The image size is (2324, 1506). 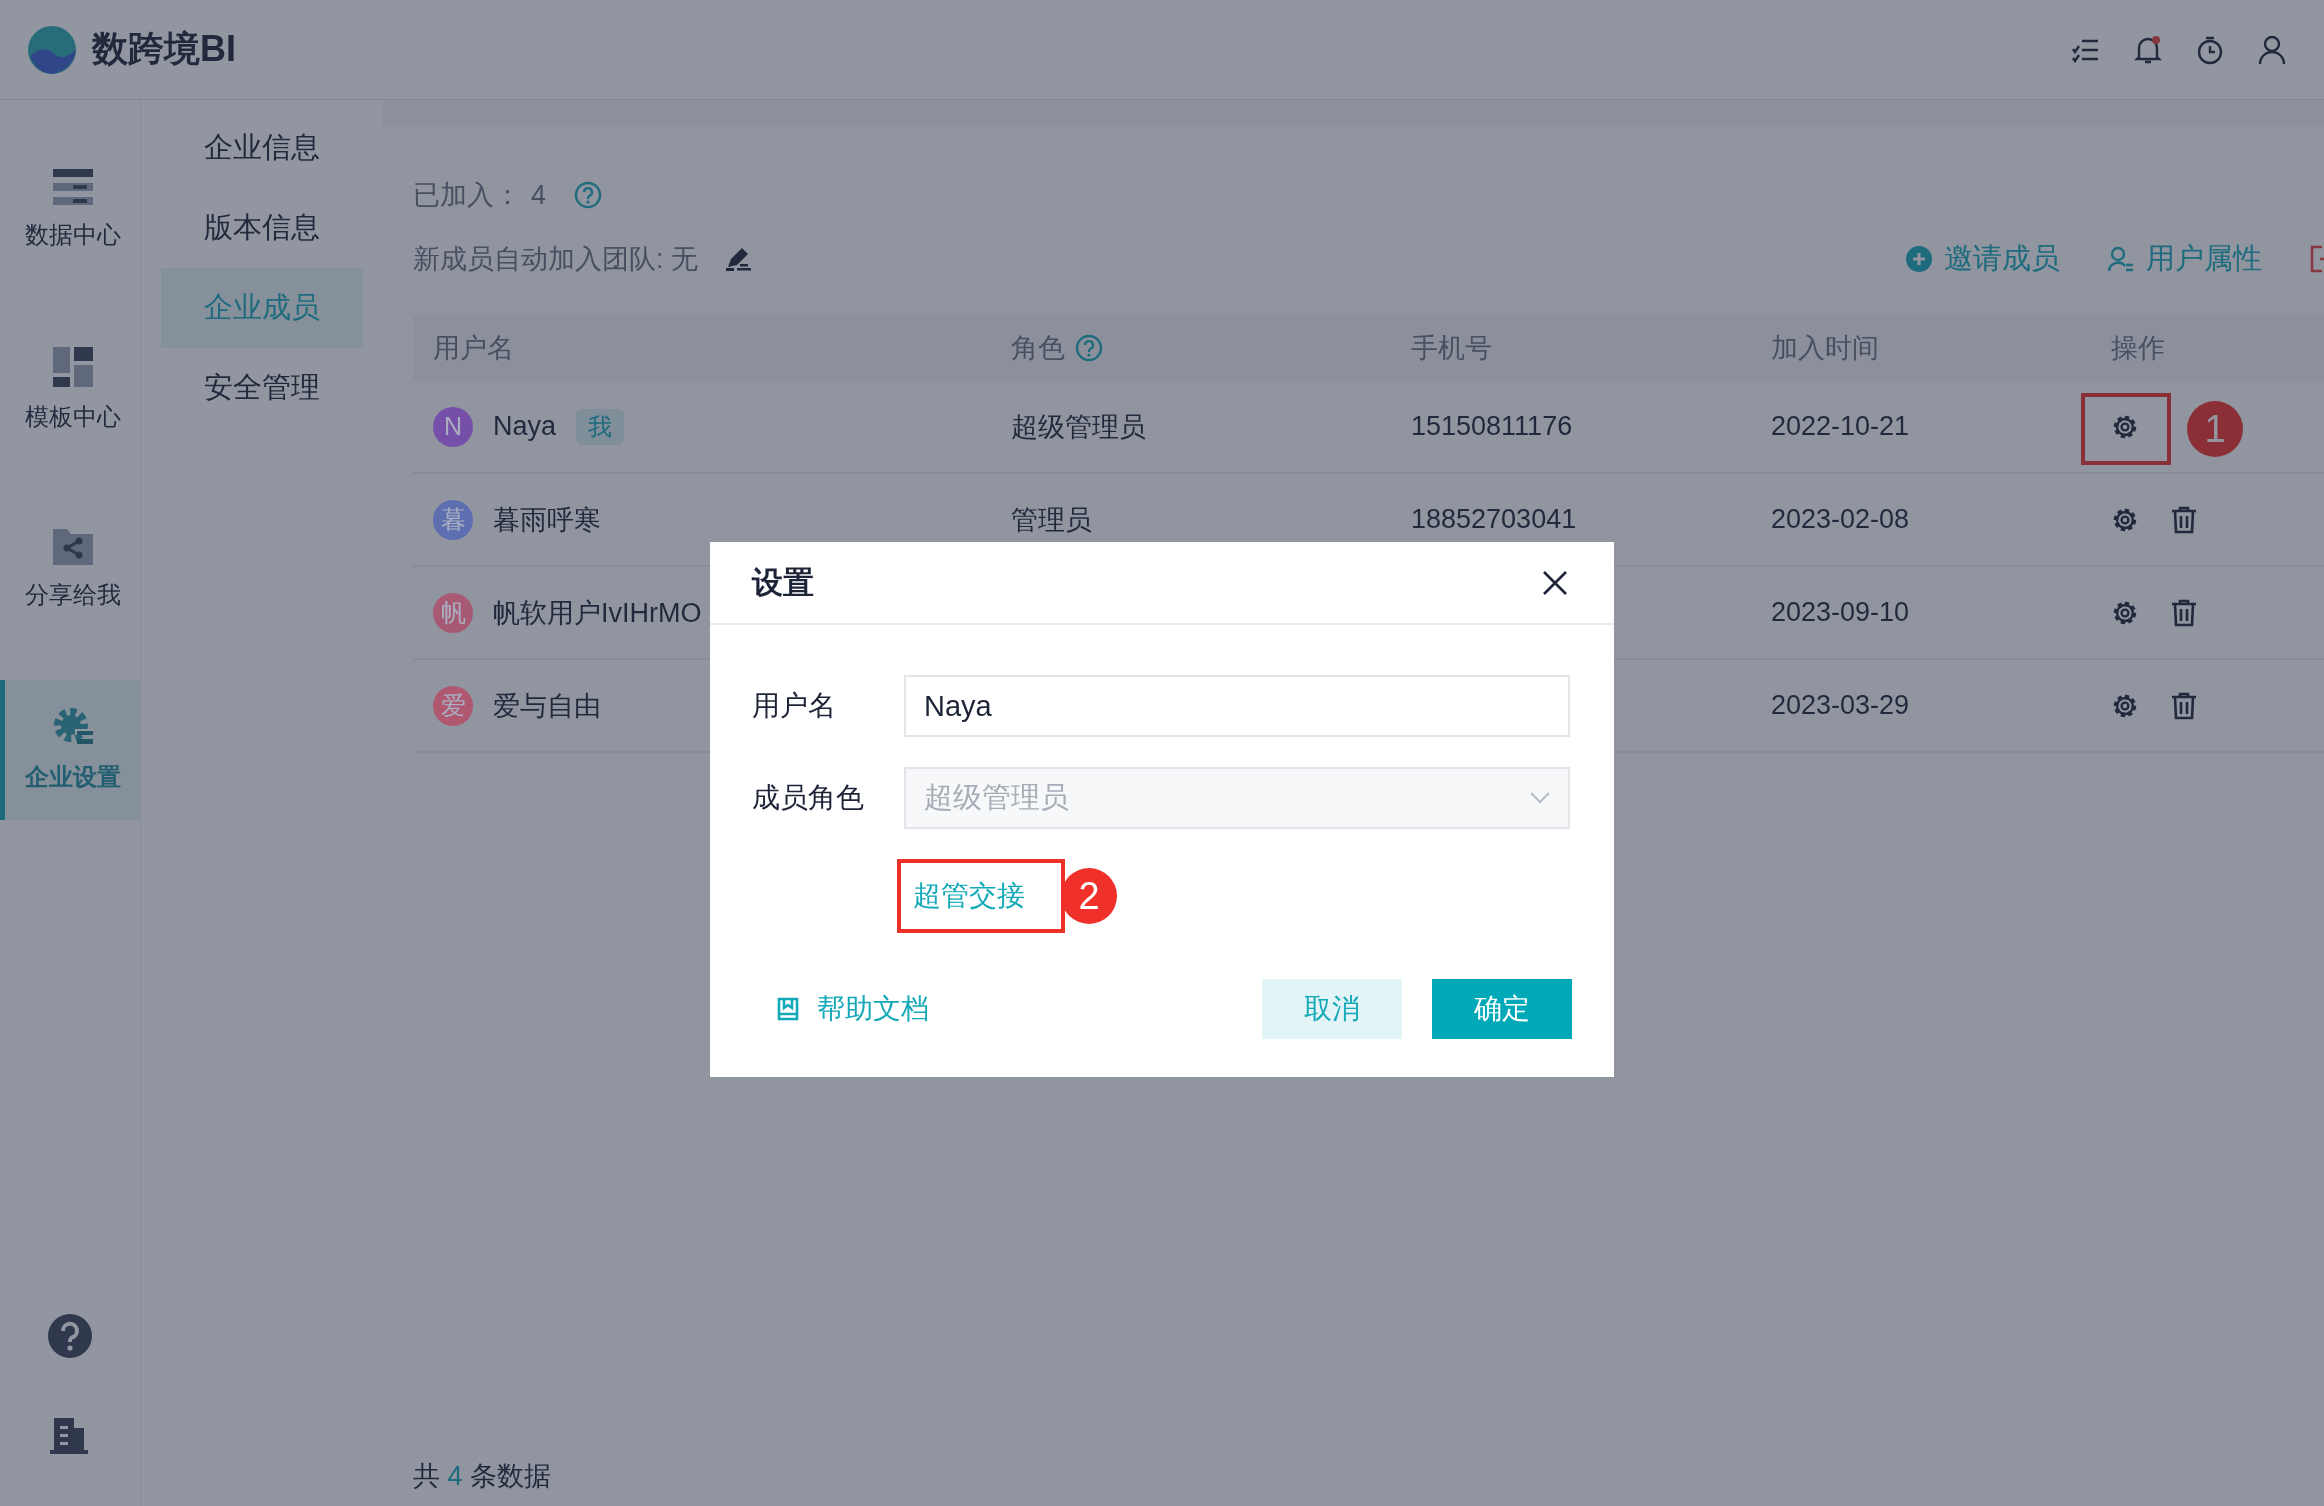 What do you see at coordinates (600, 426) in the screenshot?
I see `self-tag: 我` at bounding box center [600, 426].